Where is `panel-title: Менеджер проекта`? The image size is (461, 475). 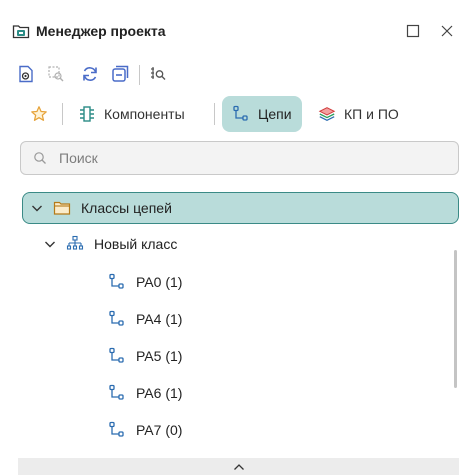 panel-title: Менеджер проекта is located at coordinates (101, 31).